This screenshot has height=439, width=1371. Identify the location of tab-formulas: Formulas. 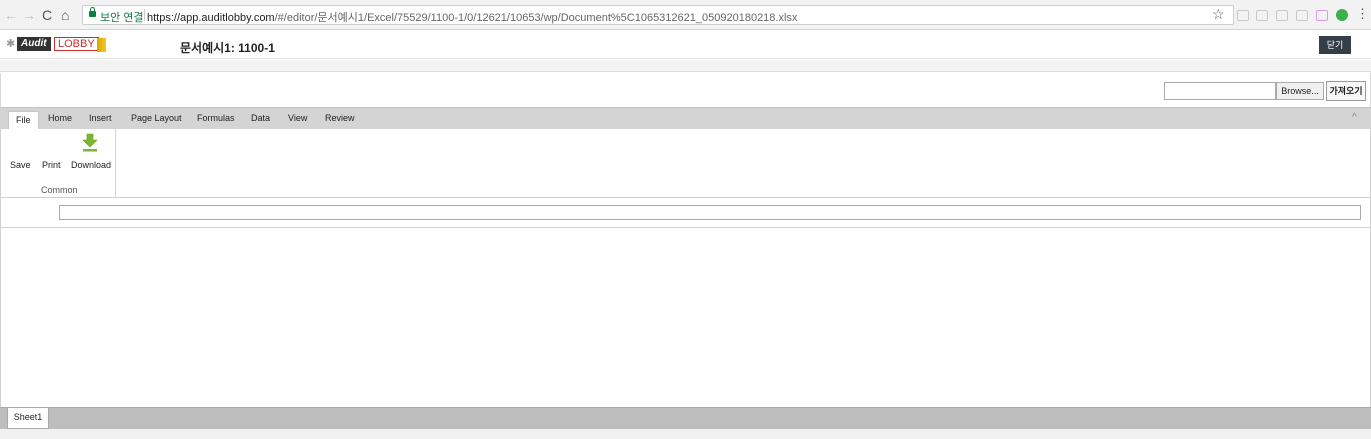
(216, 118).